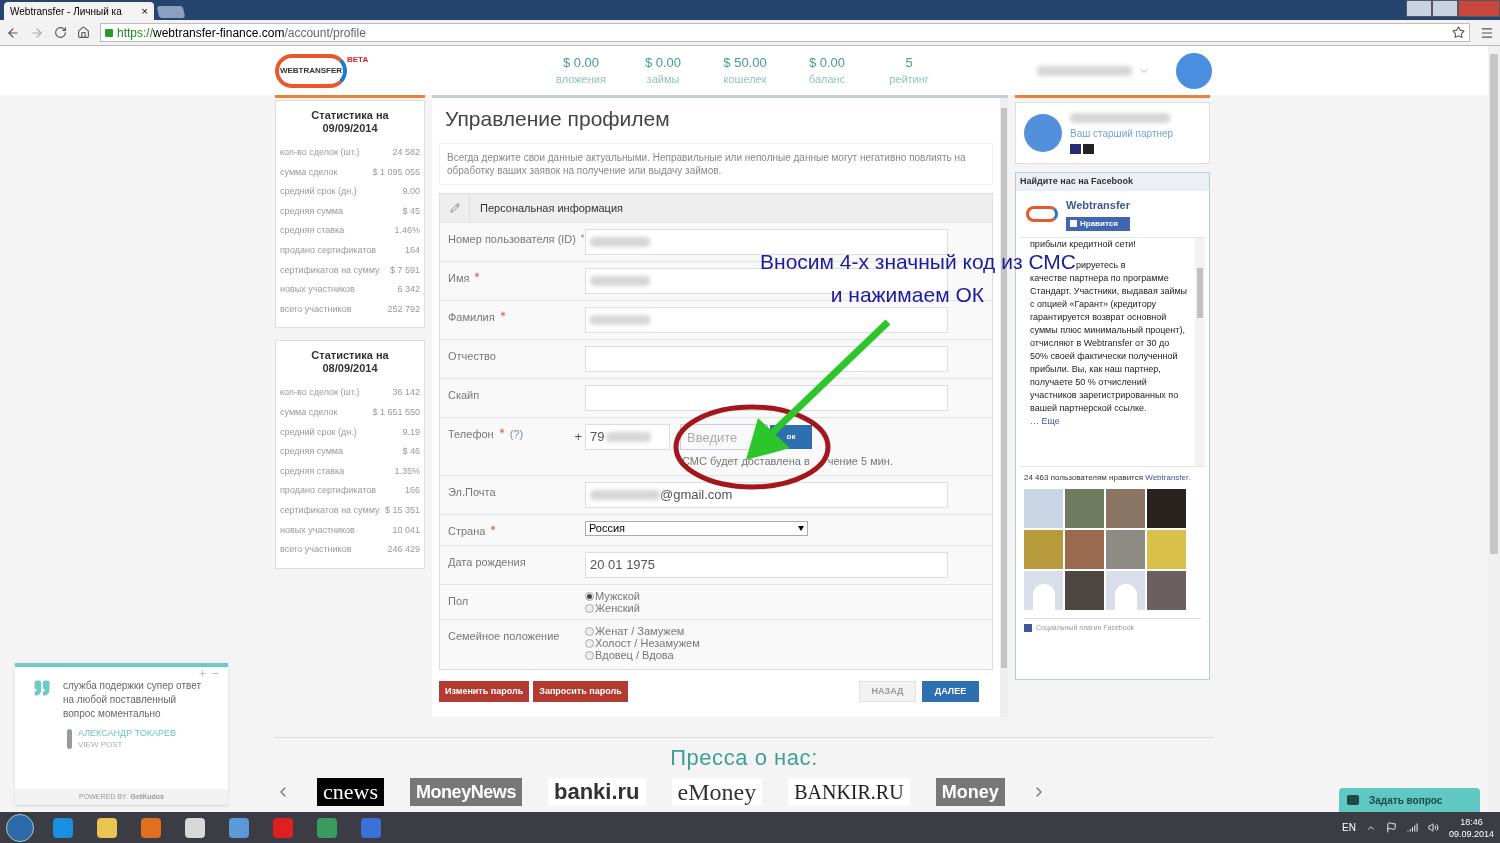 The height and width of the screenshot is (843, 1500). What do you see at coordinates (311, 70) in the screenshot?
I see `logo: WEBTRANSFER` at bounding box center [311, 70].